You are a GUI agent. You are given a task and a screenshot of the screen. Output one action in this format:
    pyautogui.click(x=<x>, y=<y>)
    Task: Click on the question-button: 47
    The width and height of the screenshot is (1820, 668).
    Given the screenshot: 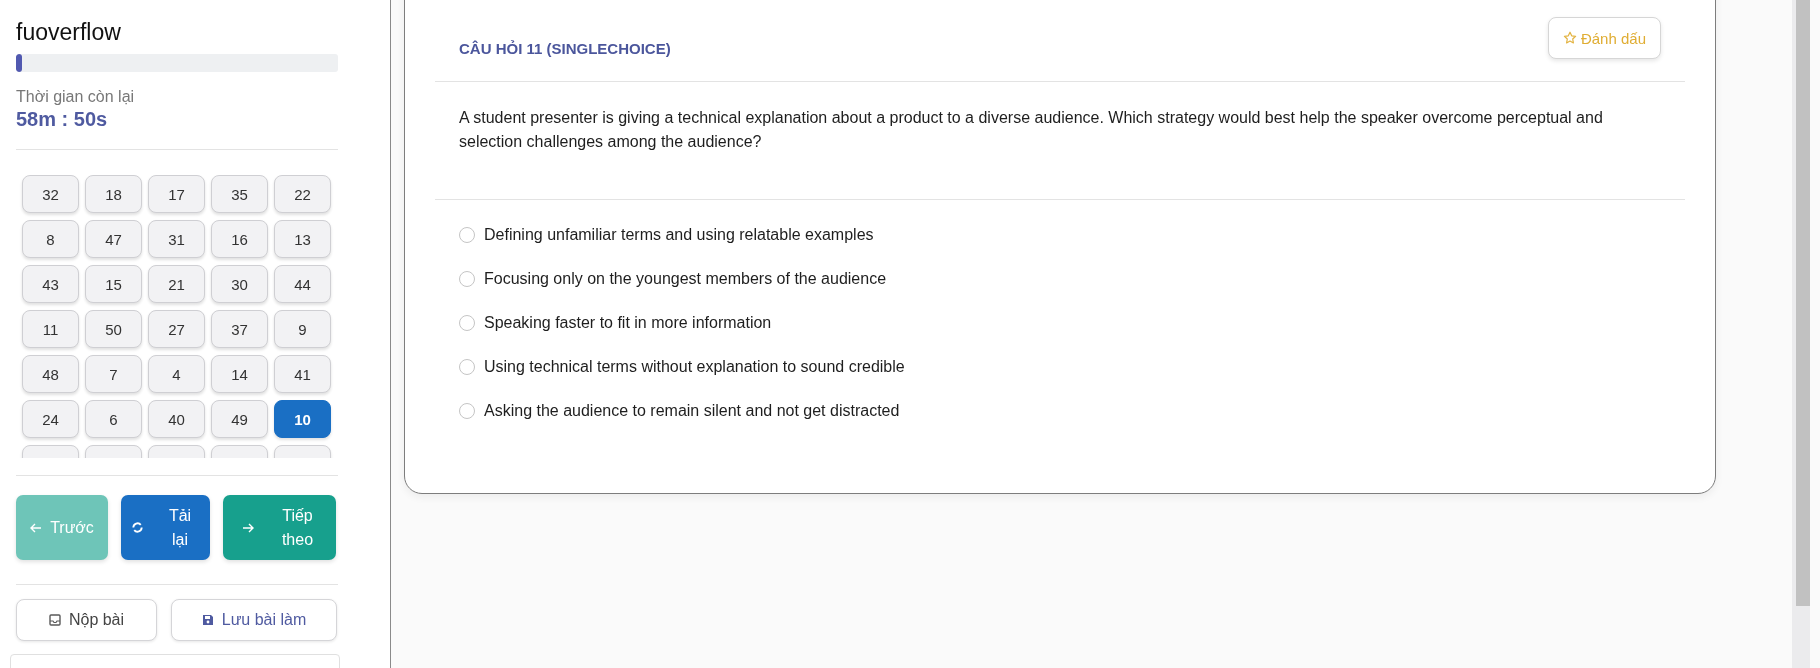 What is the action you would take?
    pyautogui.click(x=113, y=239)
    